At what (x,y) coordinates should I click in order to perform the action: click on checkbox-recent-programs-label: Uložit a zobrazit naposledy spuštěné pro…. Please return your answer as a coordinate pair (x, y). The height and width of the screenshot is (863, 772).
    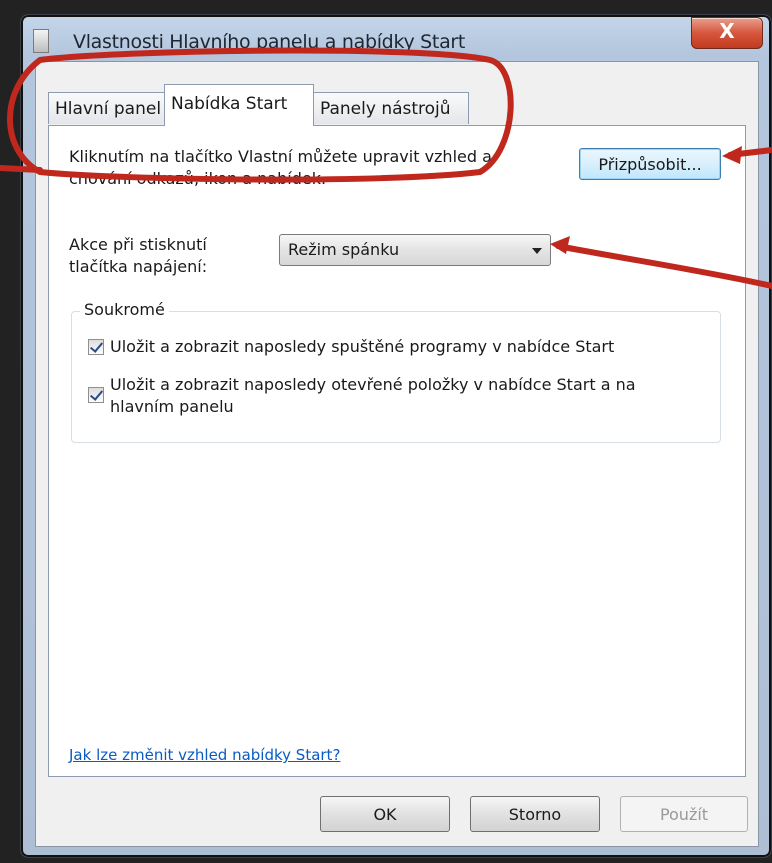
    Looking at the image, I should click on (362, 346).